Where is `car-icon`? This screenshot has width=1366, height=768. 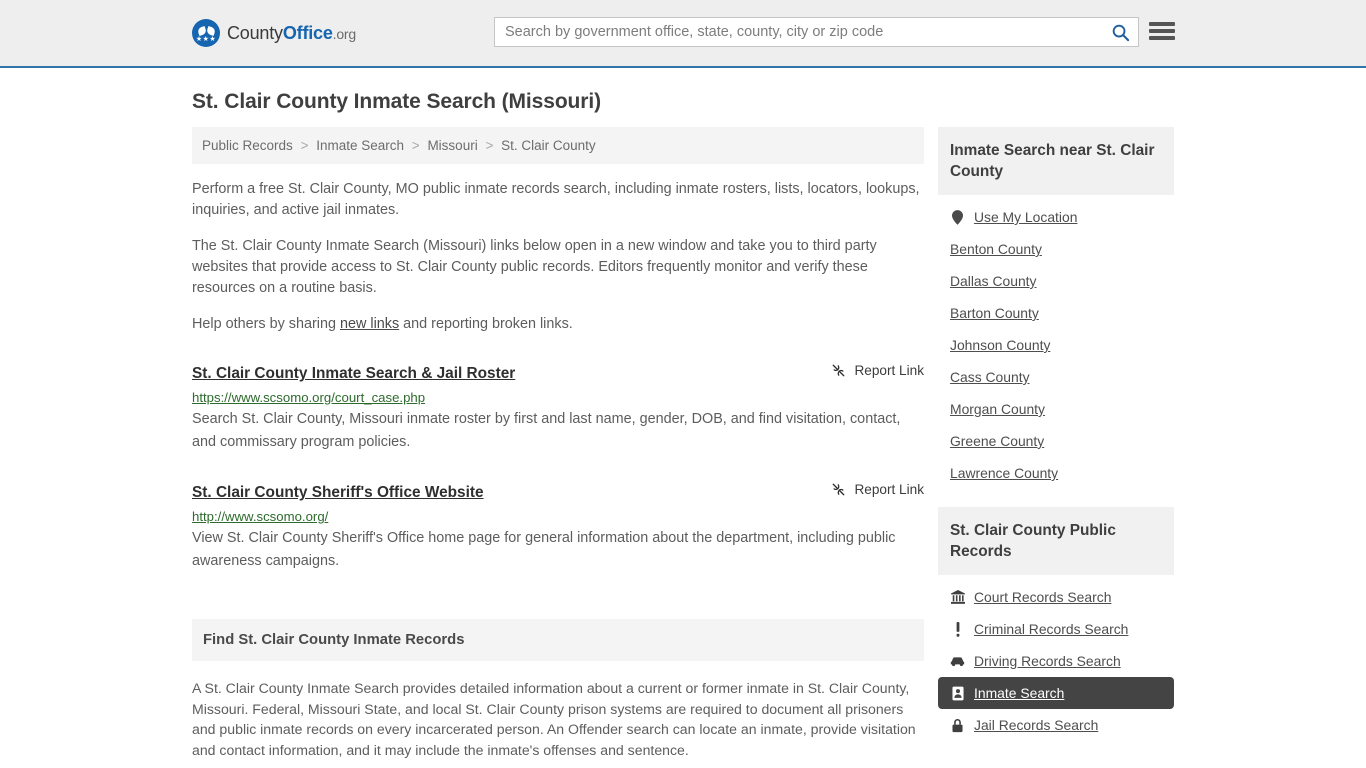
car-icon is located at coordinates (957, 661).